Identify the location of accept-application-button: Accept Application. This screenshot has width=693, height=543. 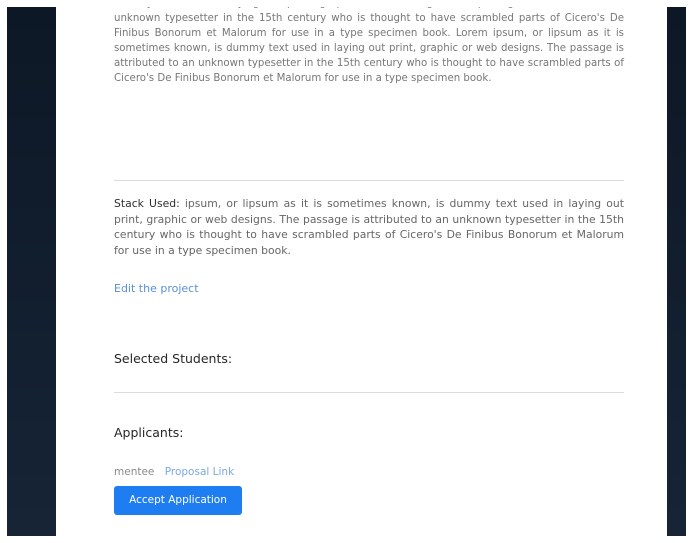
(178, 500).